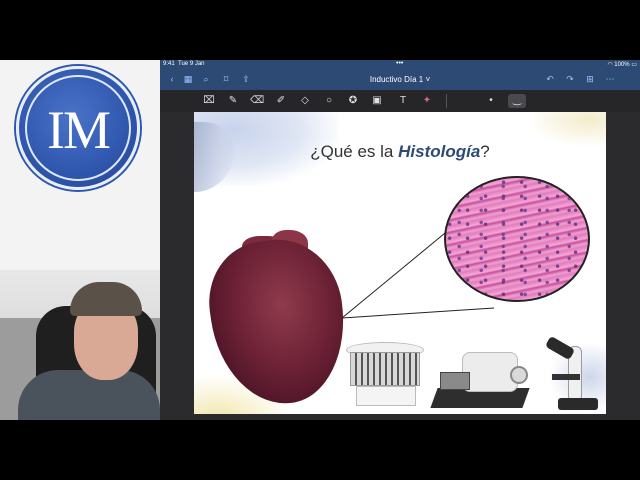 Image resolution: width=640 pixels, height=480 pixels. I want to click on chevron-down-icon: ˅, so click(428, 79).